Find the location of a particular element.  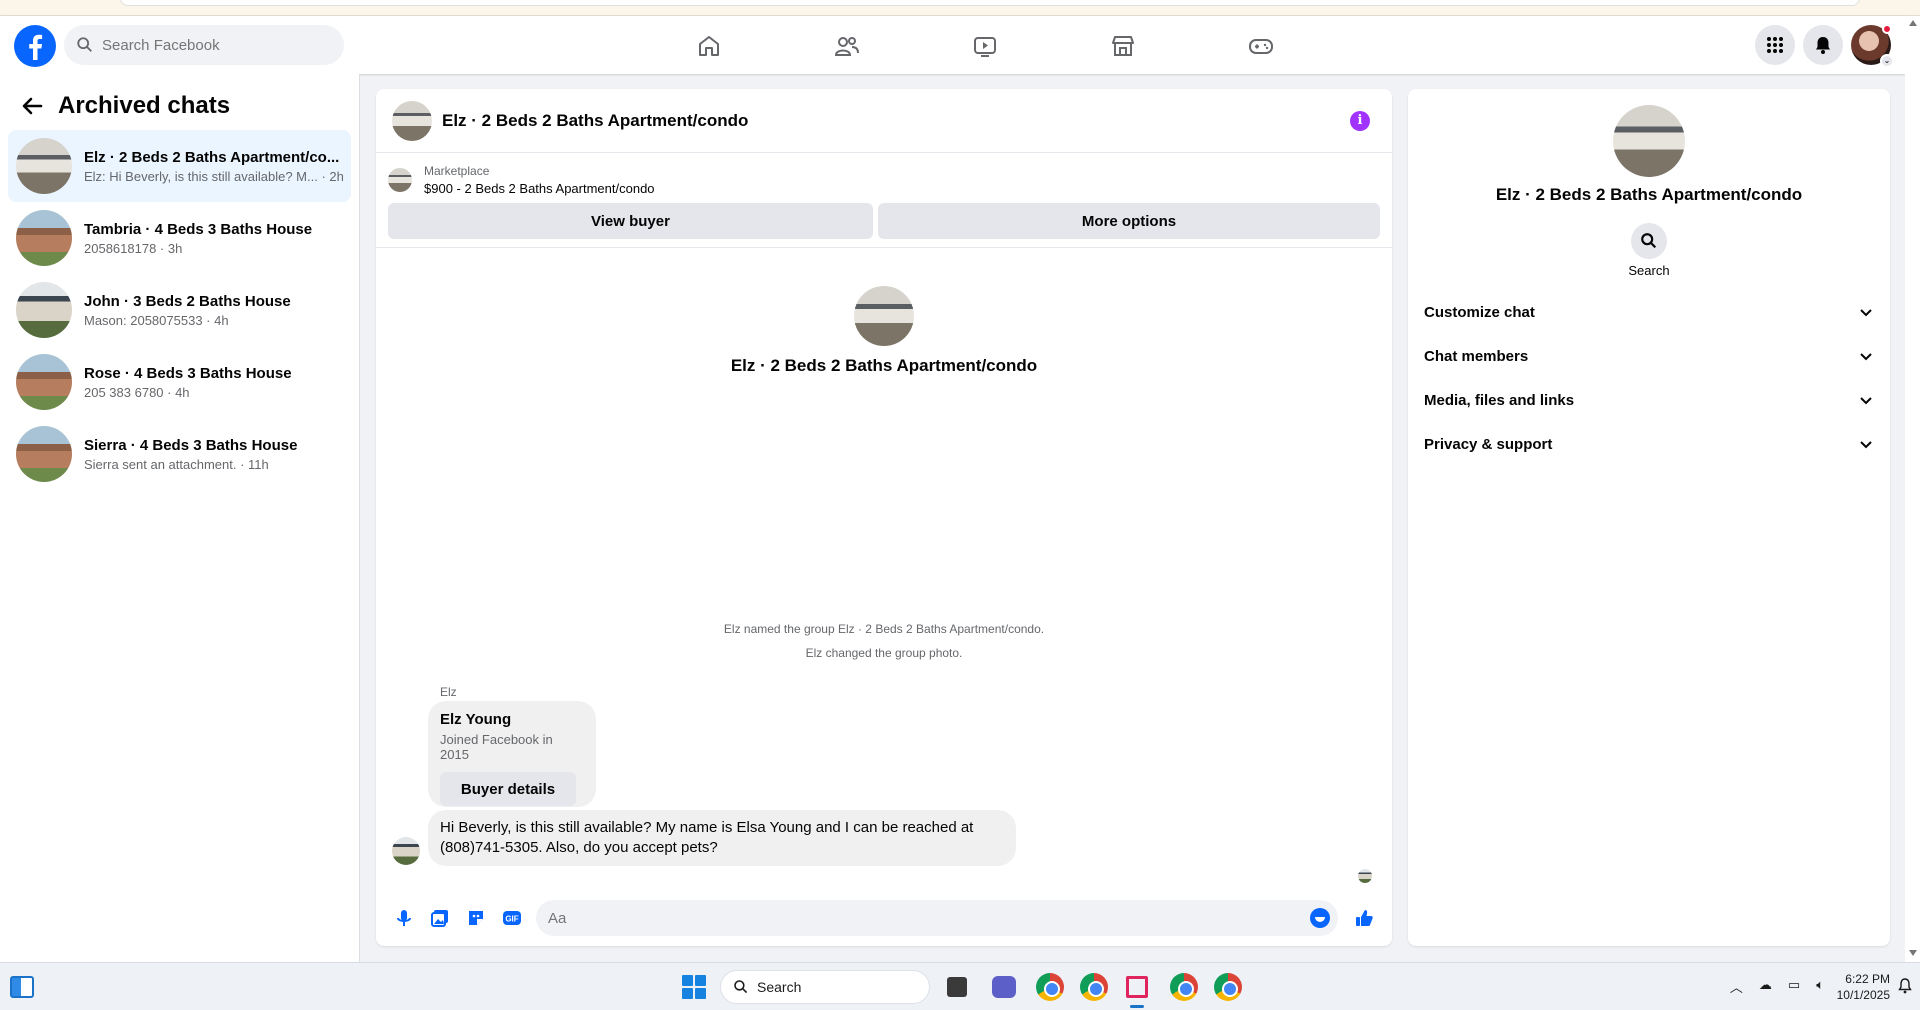

home-tab is located at coordinates (709, 46).